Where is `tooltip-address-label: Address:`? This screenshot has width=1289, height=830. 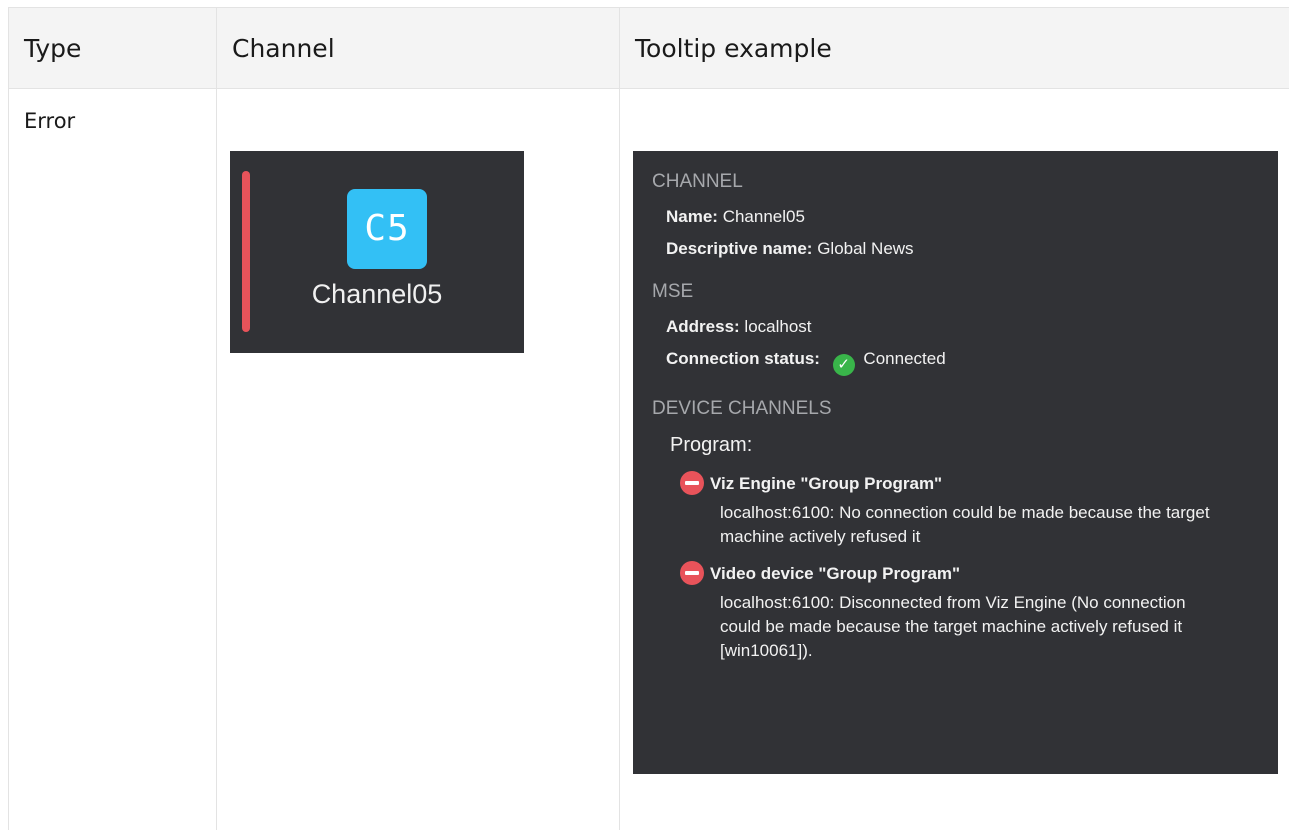
tooltip-address-label: Address: is located at coordinates (703, 326).